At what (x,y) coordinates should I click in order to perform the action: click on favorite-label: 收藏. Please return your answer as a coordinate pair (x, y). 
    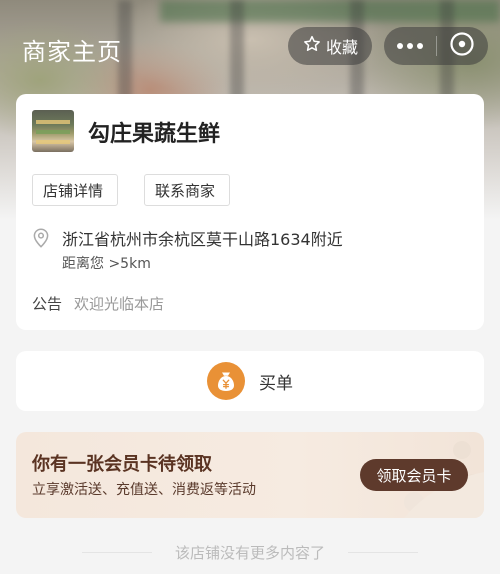
    Looking at the image, I should click on (341, 47).